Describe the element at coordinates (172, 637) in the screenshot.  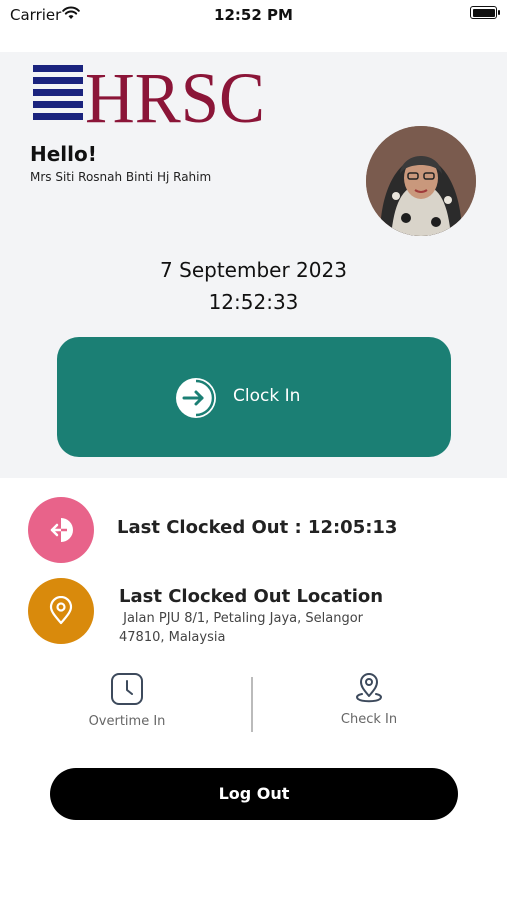
I see `address-line-2: 47810, Malaysia` at that location.